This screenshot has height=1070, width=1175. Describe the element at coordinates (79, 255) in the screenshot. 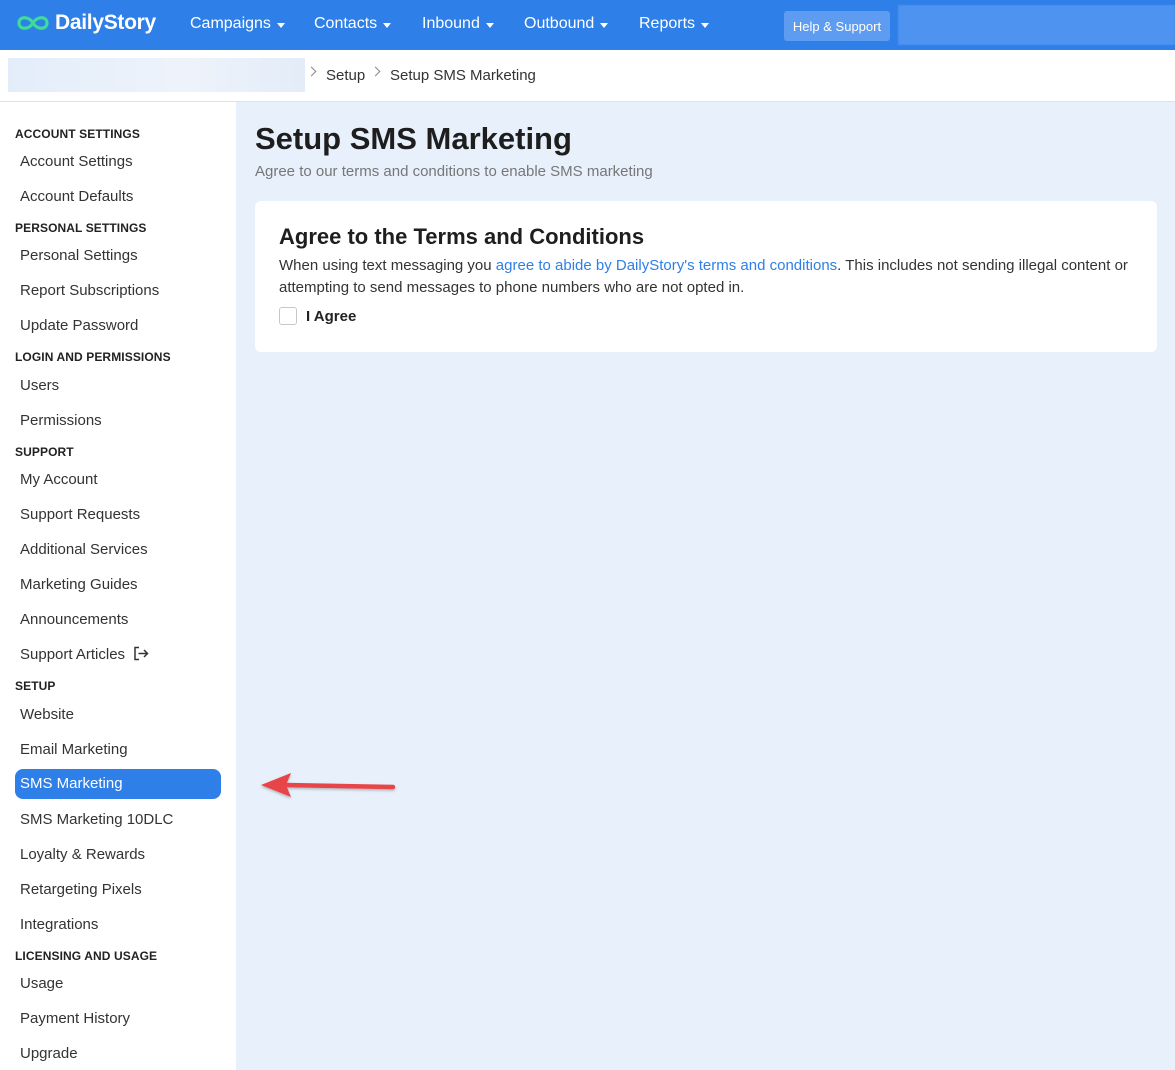

I see `sidebar-item-personal-settings: Personal Settings` at that location.